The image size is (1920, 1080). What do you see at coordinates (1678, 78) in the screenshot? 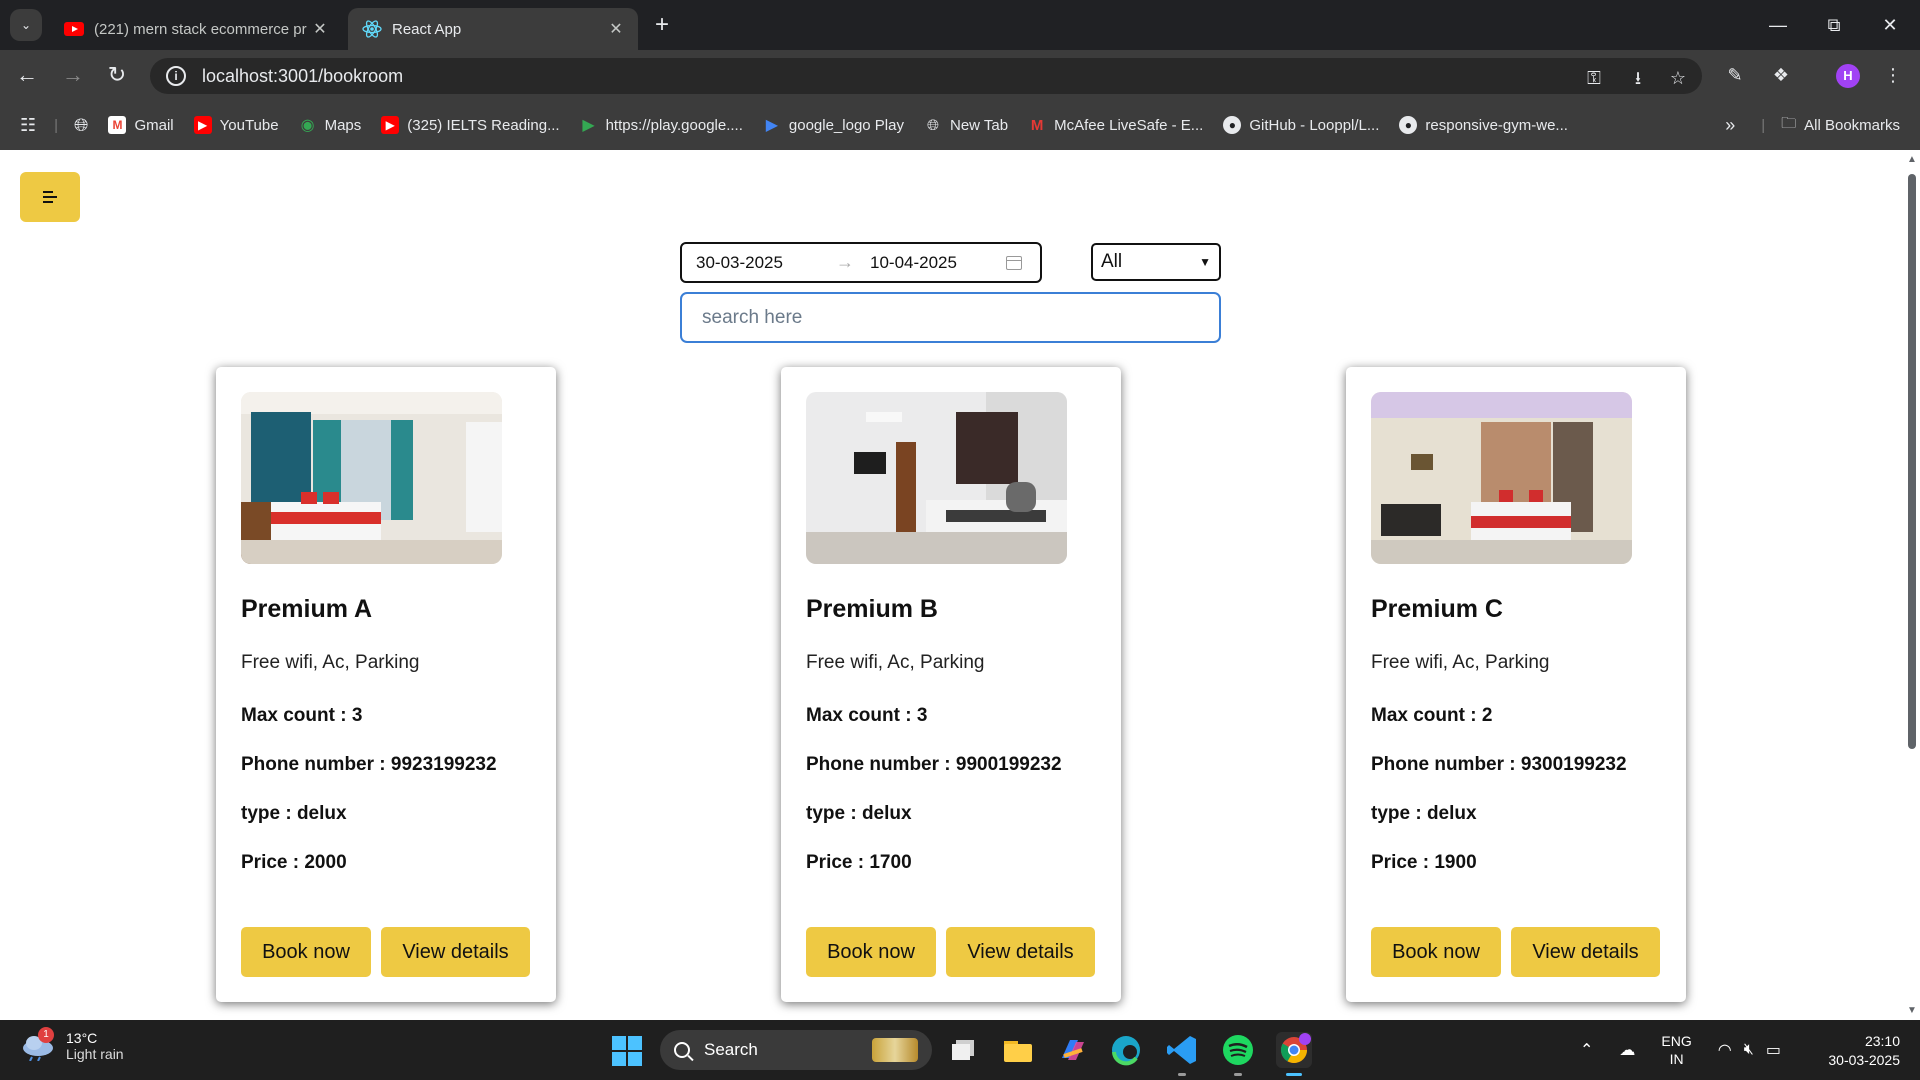
I see `bookmark-star-icon: ☆` at bounding box center [1678, 78].